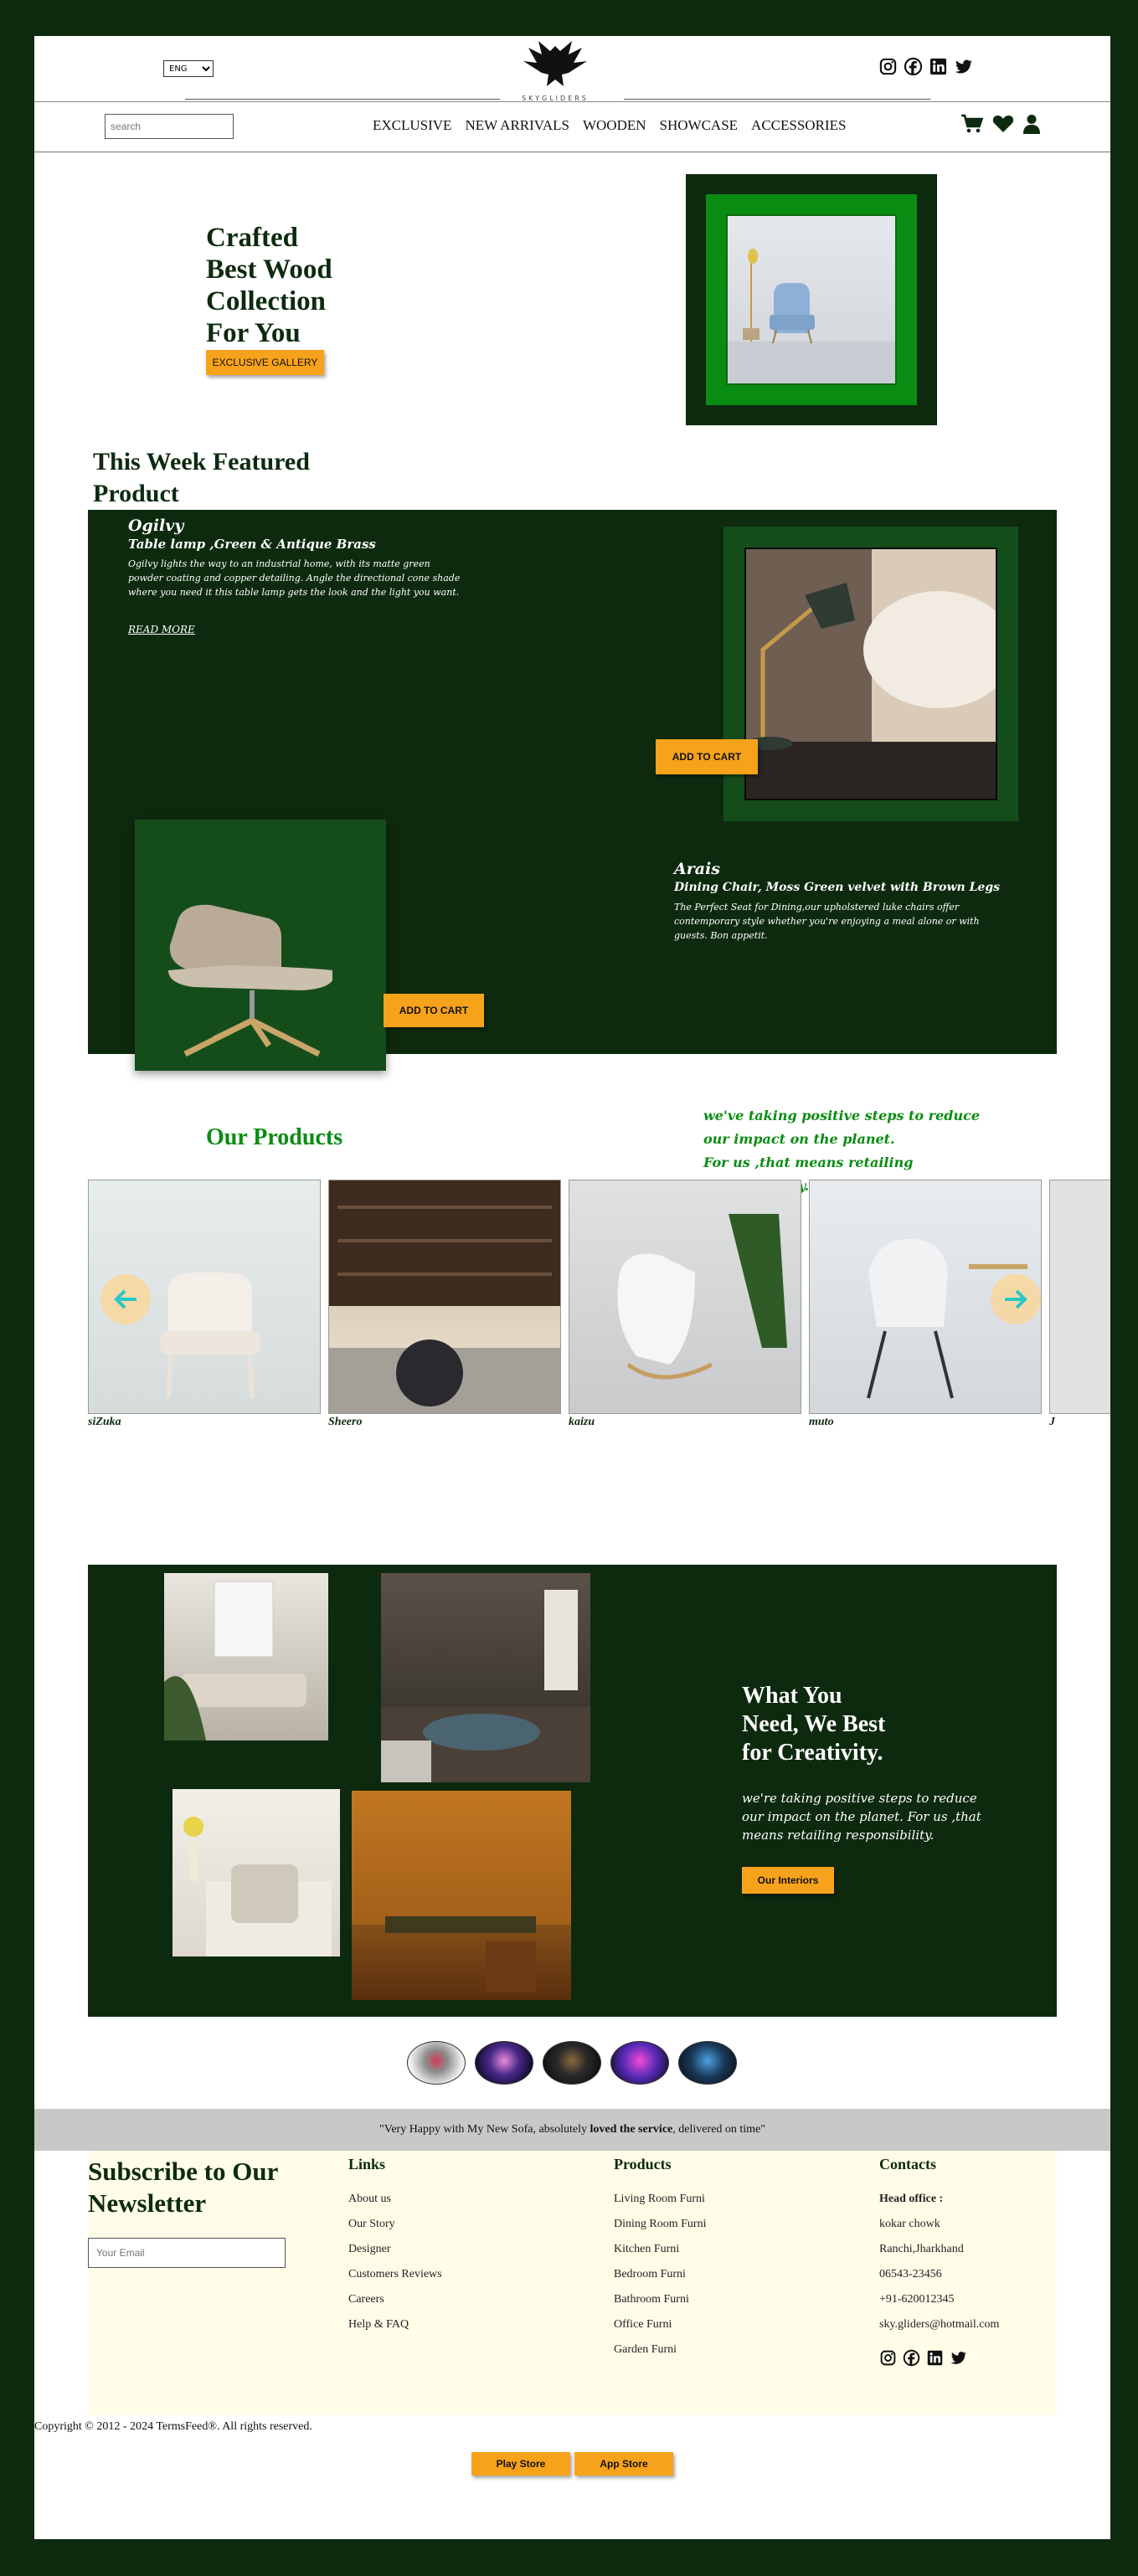 Image resolution: width=1138 pixels, height=2576 pixels. I want to click on lamp-image-frame, so click(870, 674).